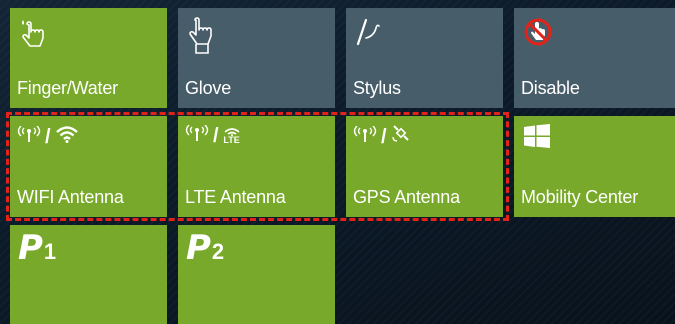  Describe the element at coordinates (88, 58) in the screenshot. I see `finger-water-tile: Finger/Water` at that location.